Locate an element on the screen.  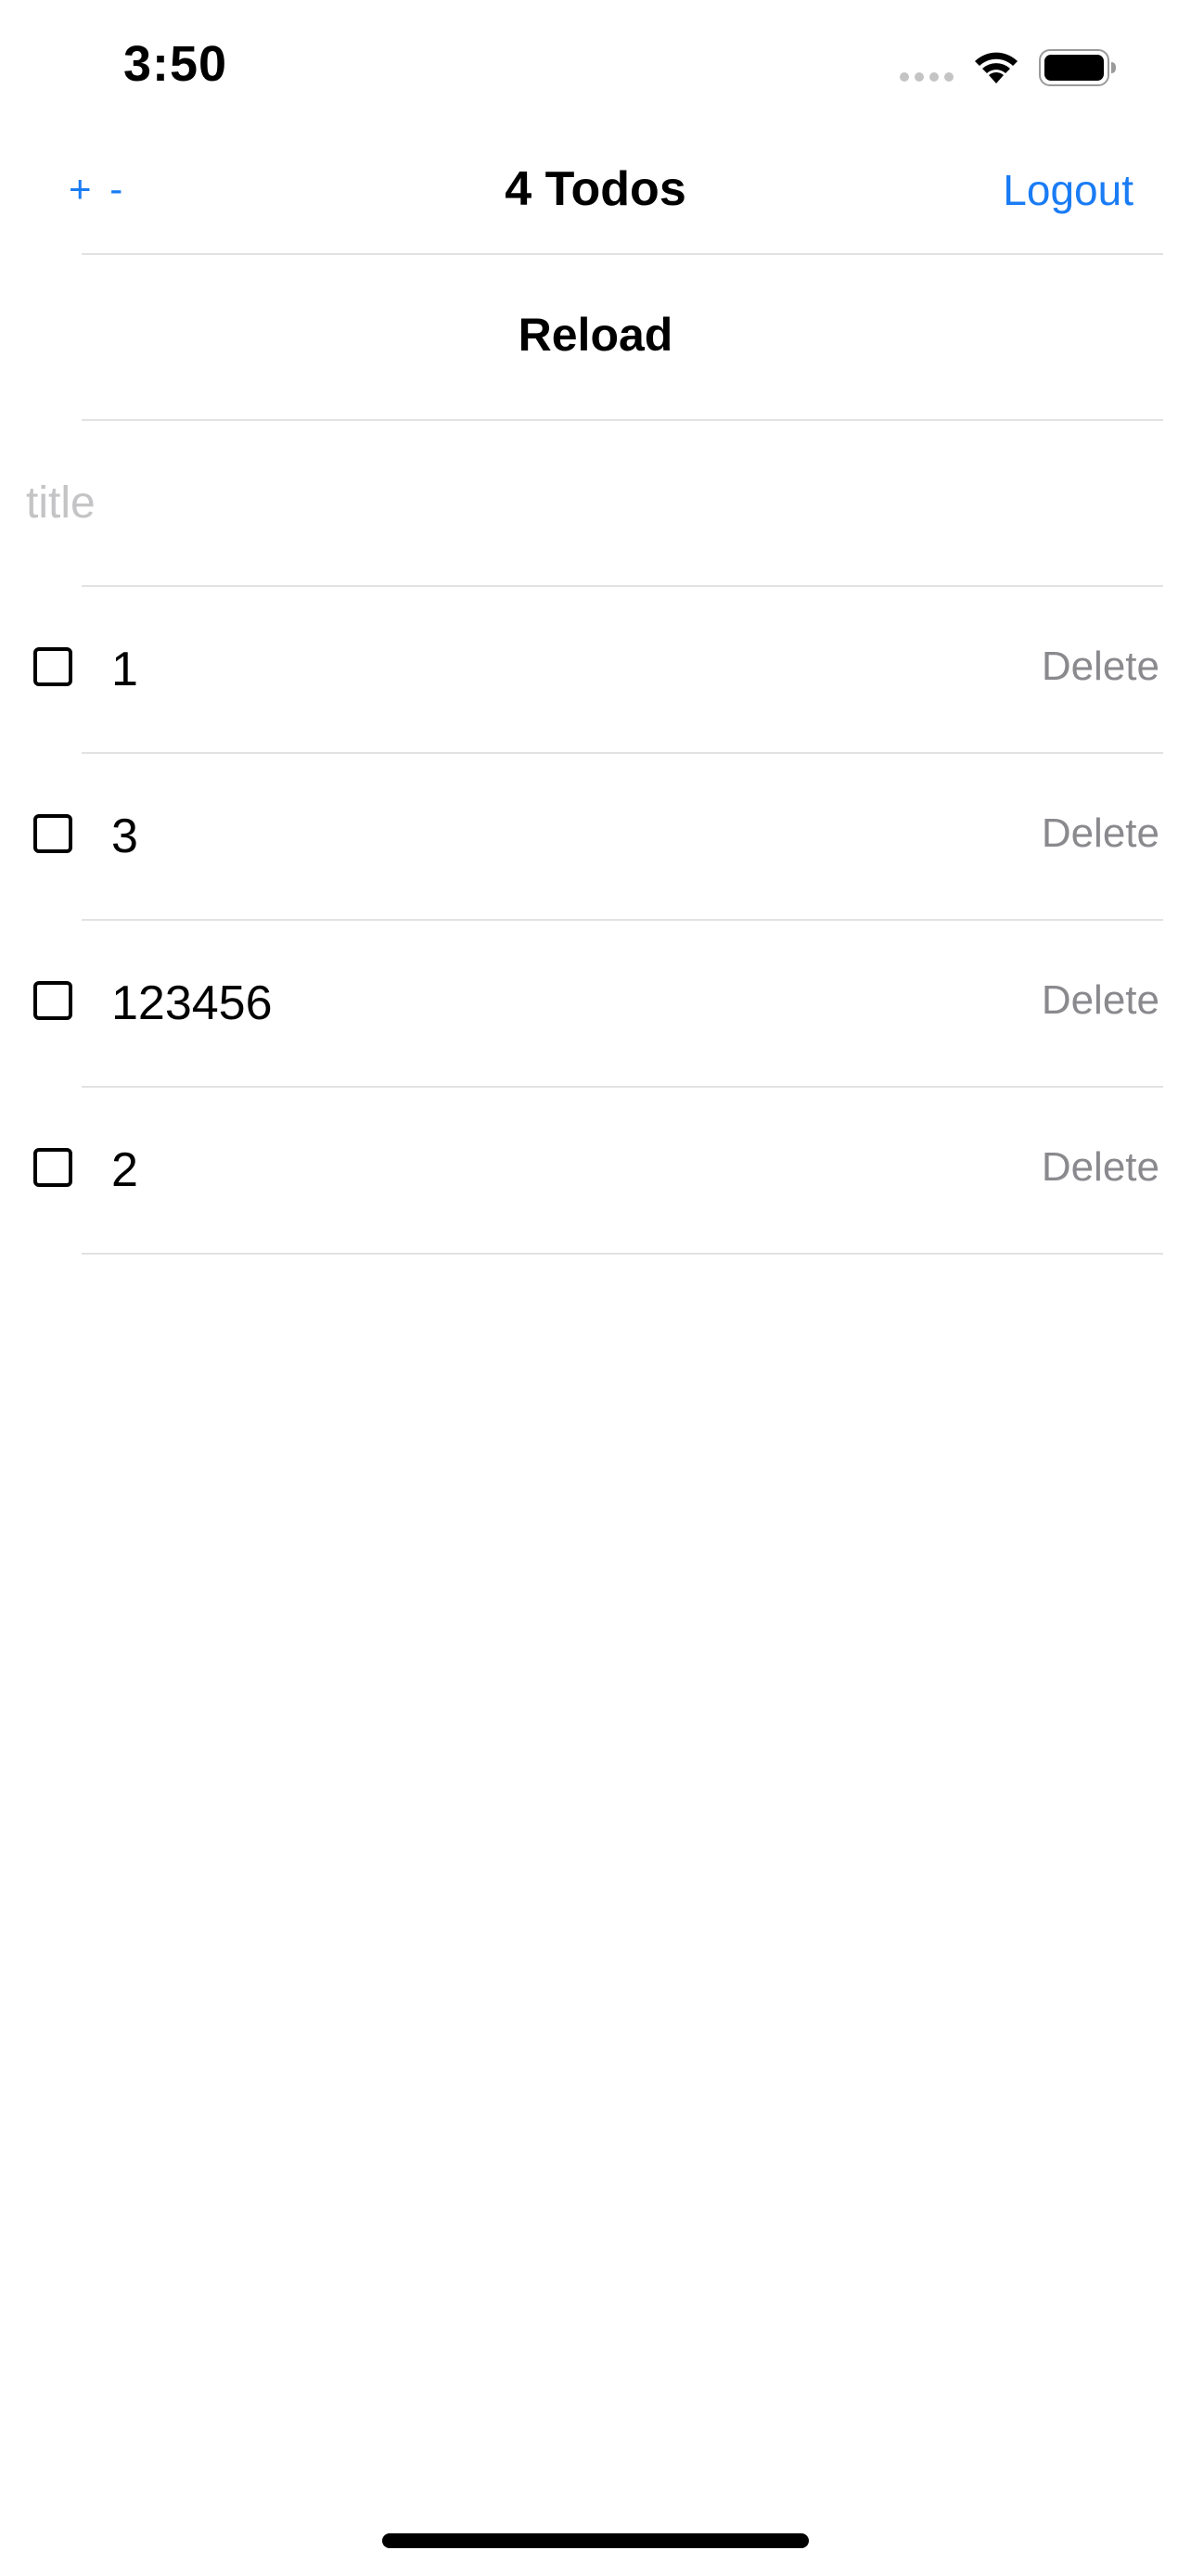
todo-title: 1 is located at coordinates (124, 669).